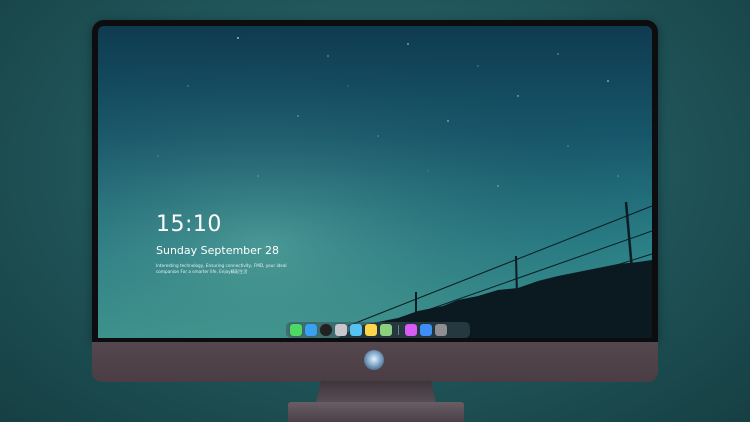  I want to click on music-icon, so click(411, 330).